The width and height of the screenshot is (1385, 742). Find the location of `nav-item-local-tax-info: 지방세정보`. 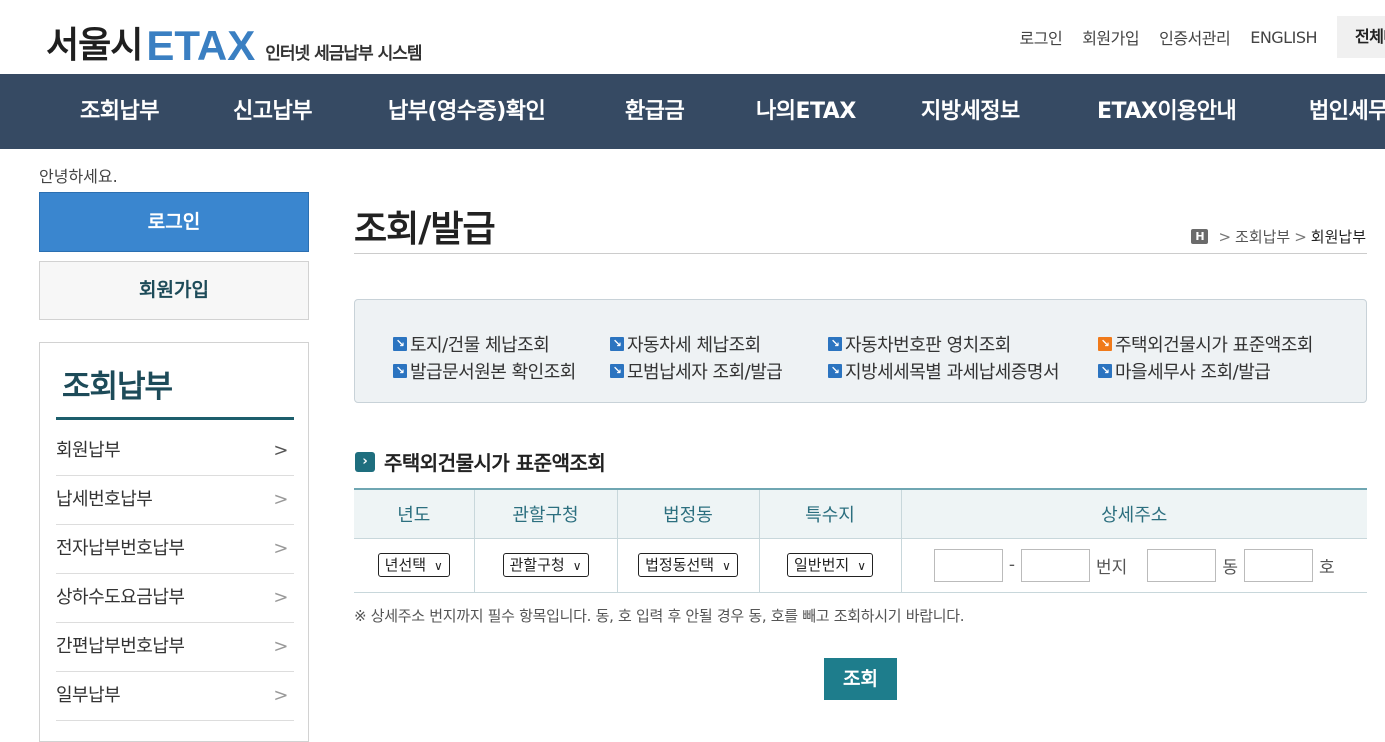

nav-item-local-tax-info: 지방세정보 is located at coordinates (970, 111).